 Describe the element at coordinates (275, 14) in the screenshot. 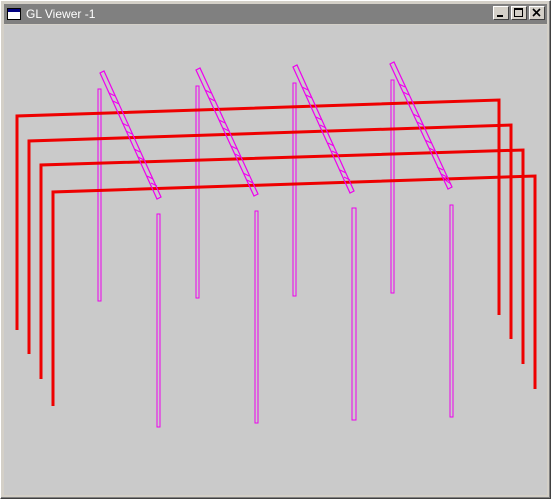

I see `title-bar: GL Viewer -1` at that location.